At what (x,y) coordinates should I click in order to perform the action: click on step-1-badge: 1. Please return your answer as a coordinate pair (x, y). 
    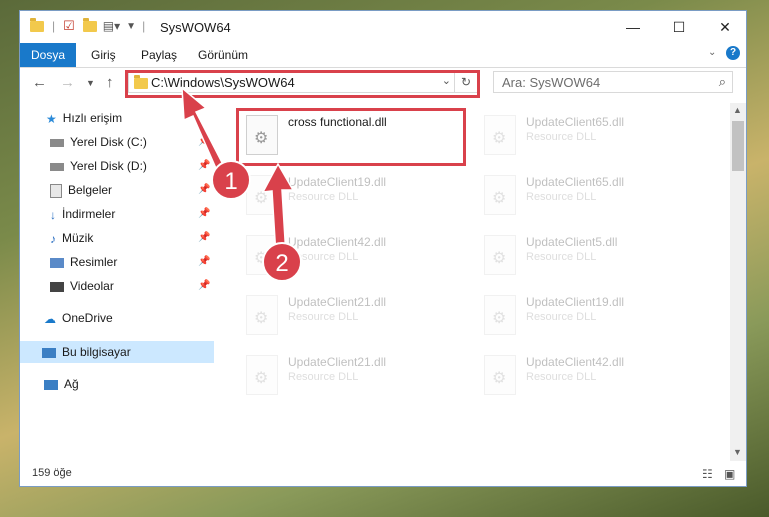
    Looking at the image, I should click on (231, 180).